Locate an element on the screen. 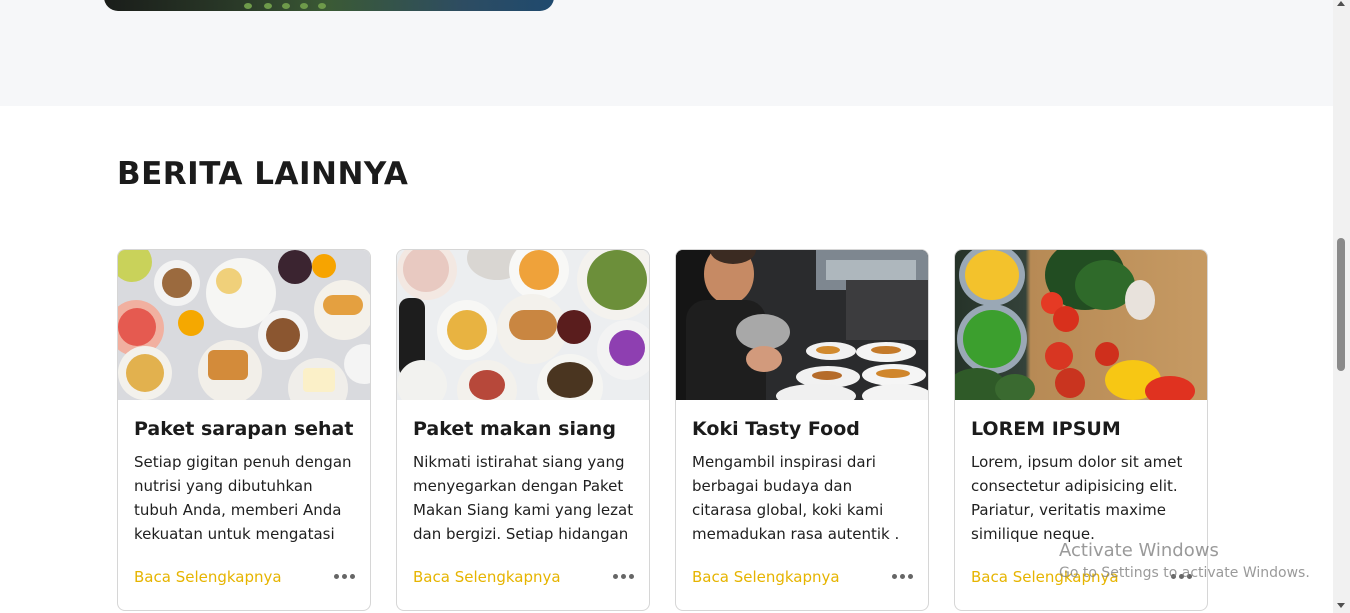 This screenshot has height=613, width=1350. card-title: Paket makan siang is located at coordinates (514, 429).